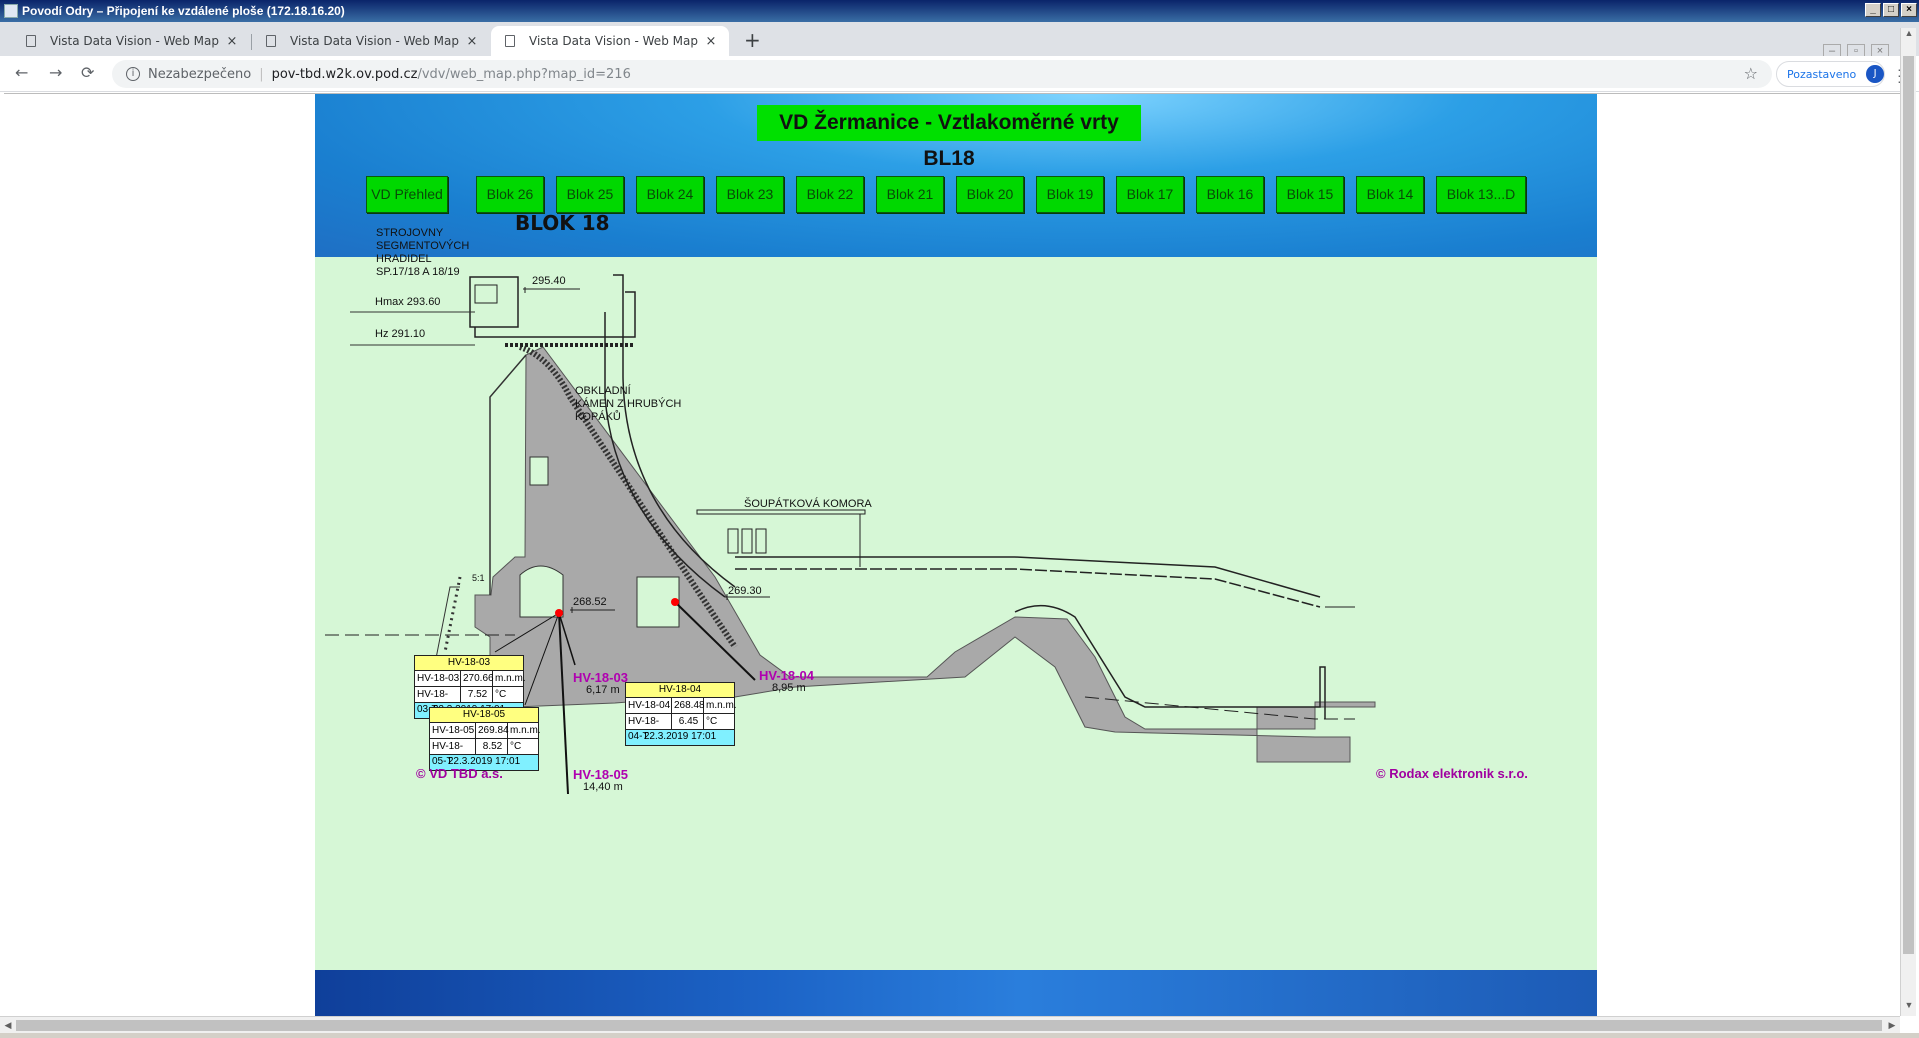 This screenshot has height=1038, width=1919. I want to click on horizontal-scrollbar: ◀ ▶, so click(950, 1024).